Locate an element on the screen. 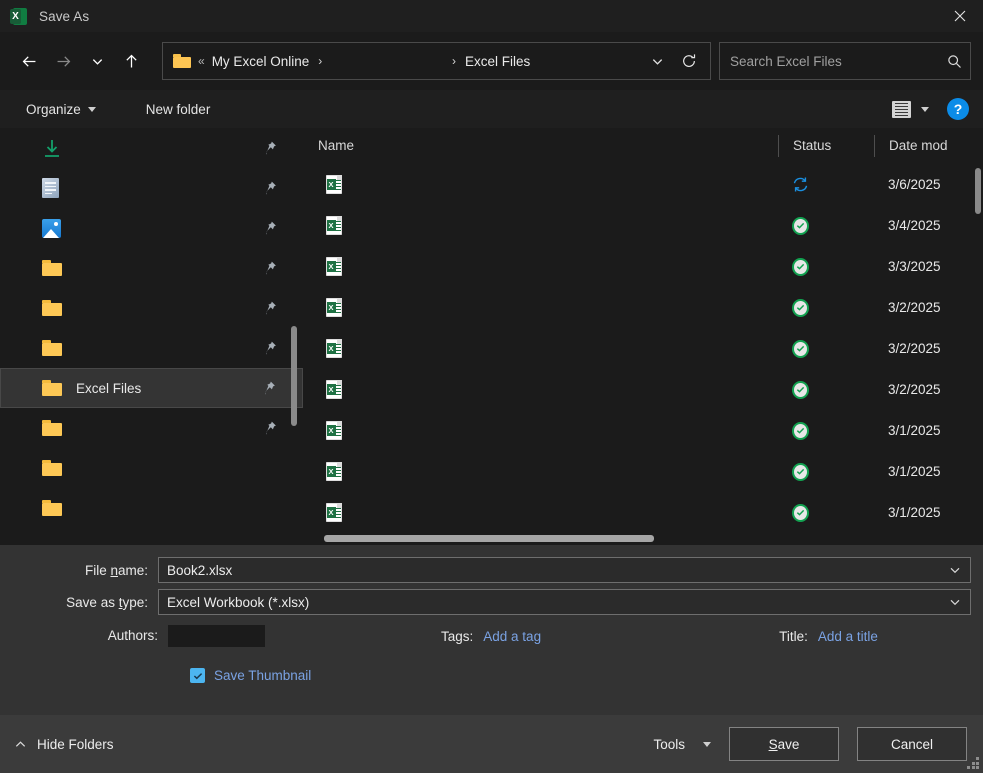 This screenshot has height=773, width=983. back-arrow-icon is located at coordinates (29, 61).